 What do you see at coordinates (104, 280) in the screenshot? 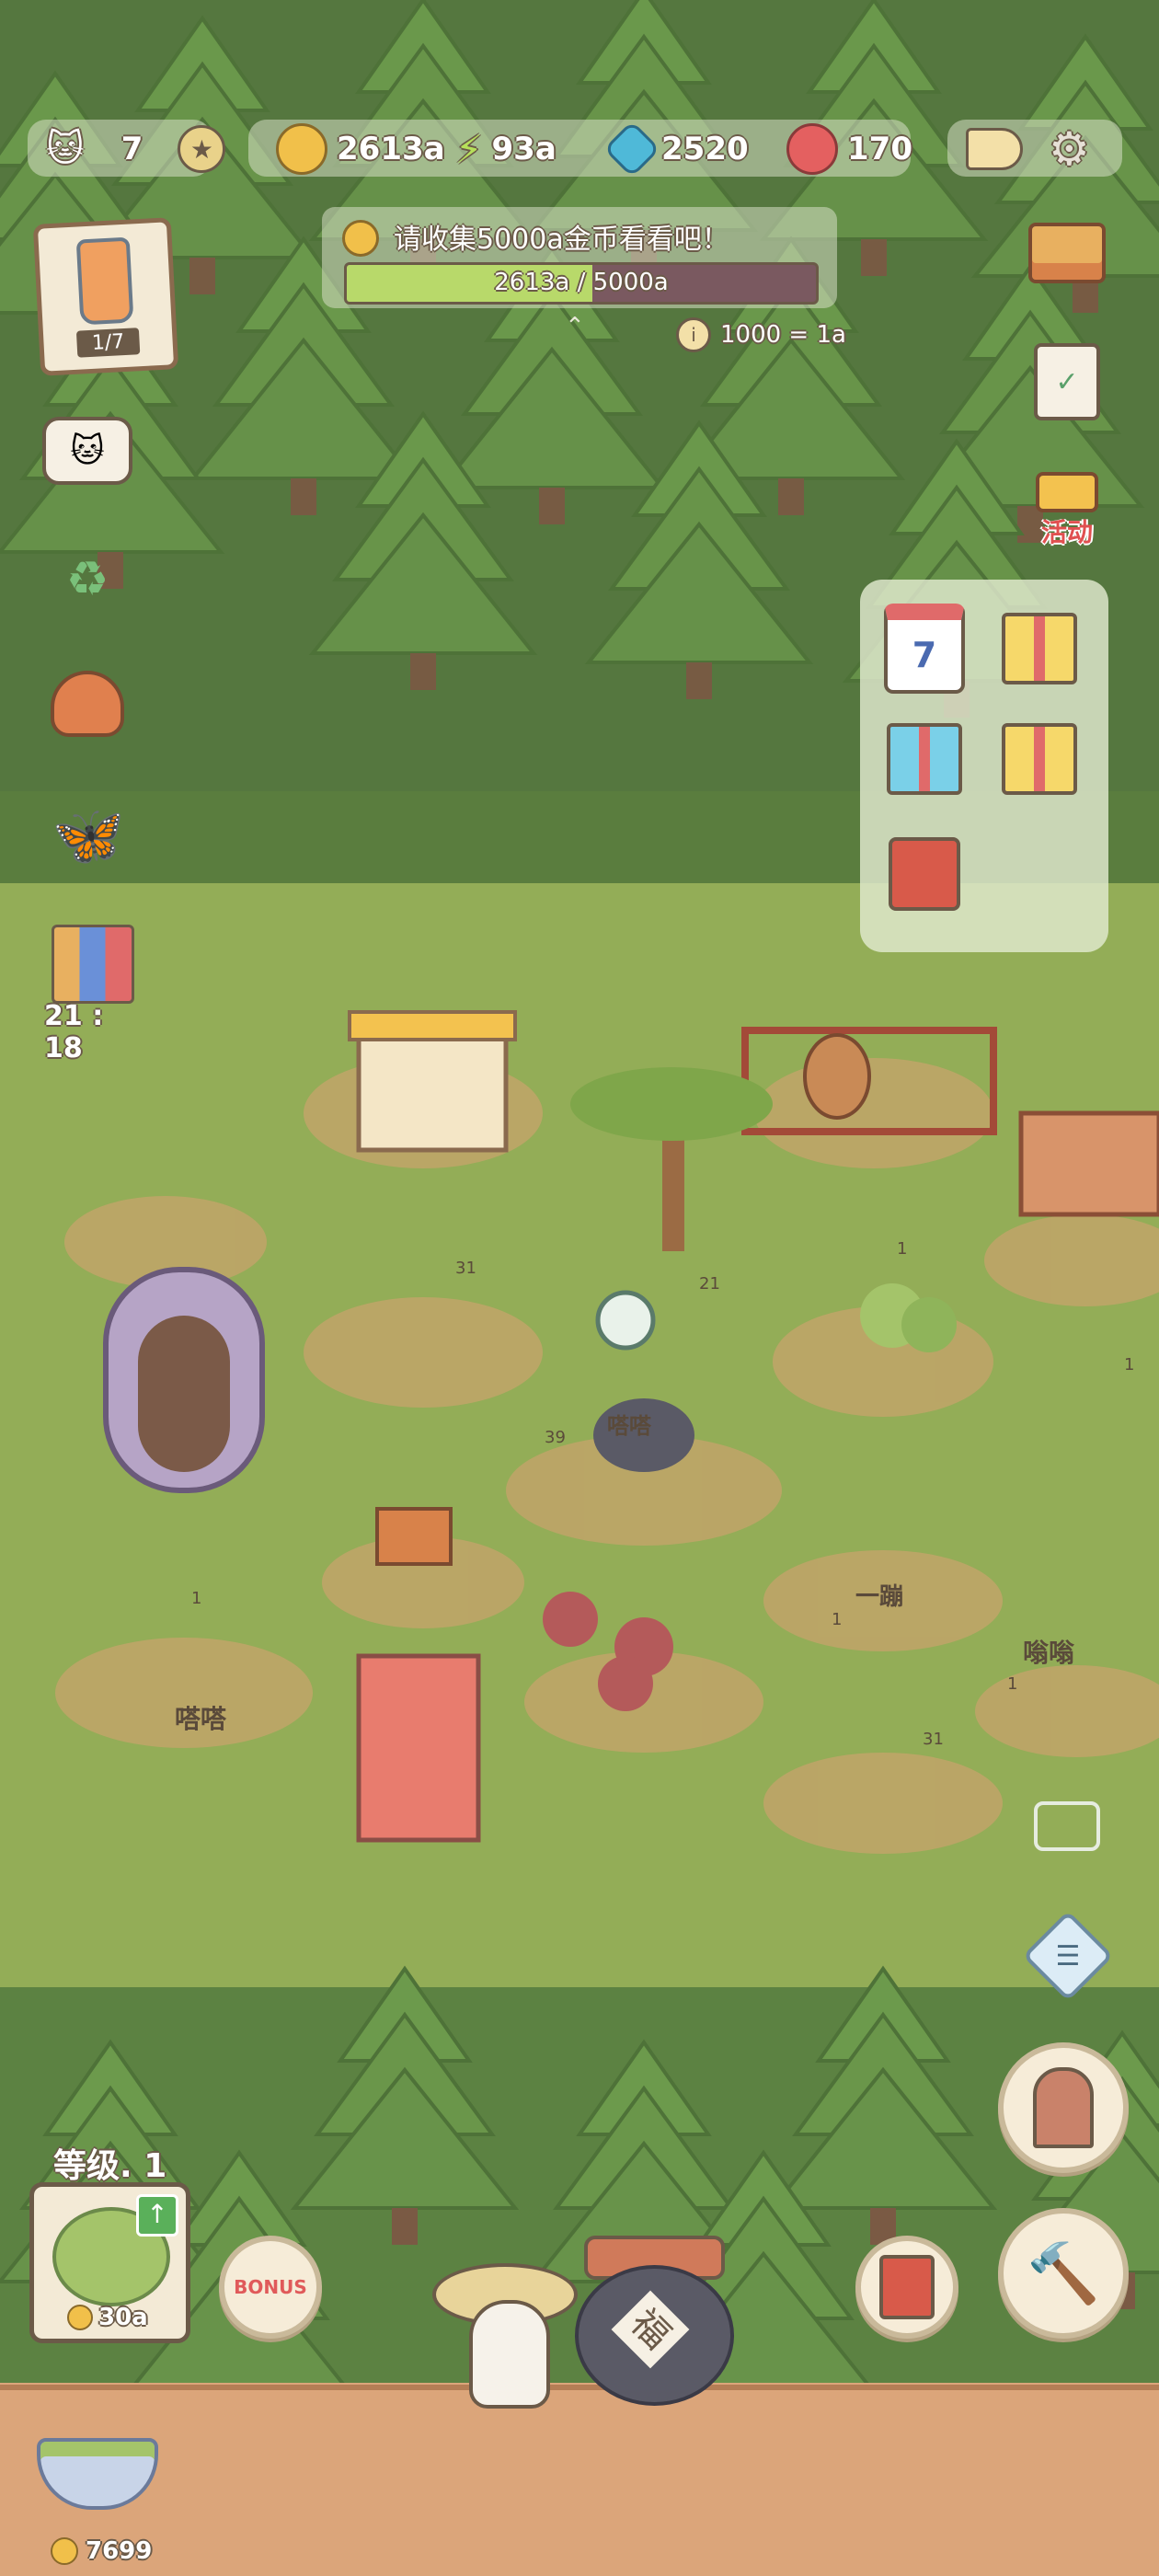
I see `bottle-icon` at bounding box center [104, 280].